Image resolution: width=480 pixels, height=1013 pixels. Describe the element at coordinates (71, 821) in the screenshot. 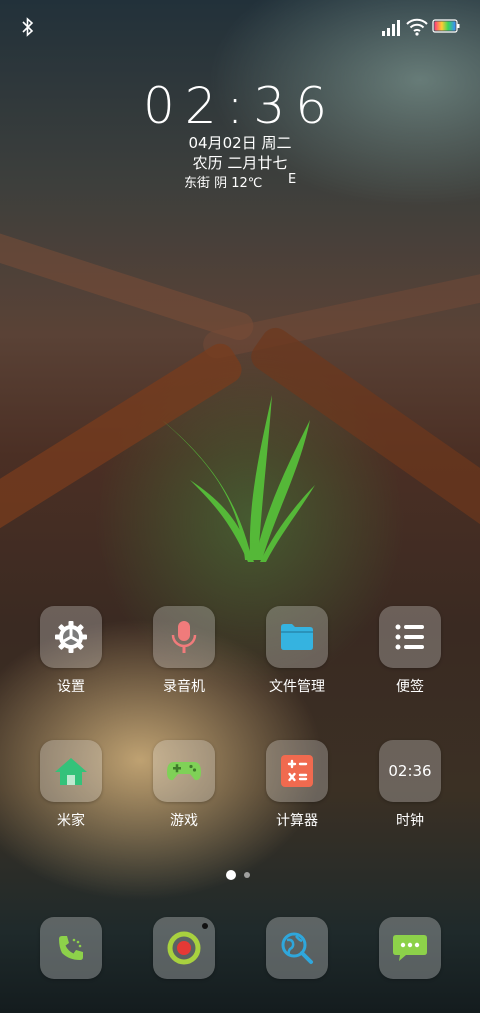

I see `app-label: 米家` at that location.